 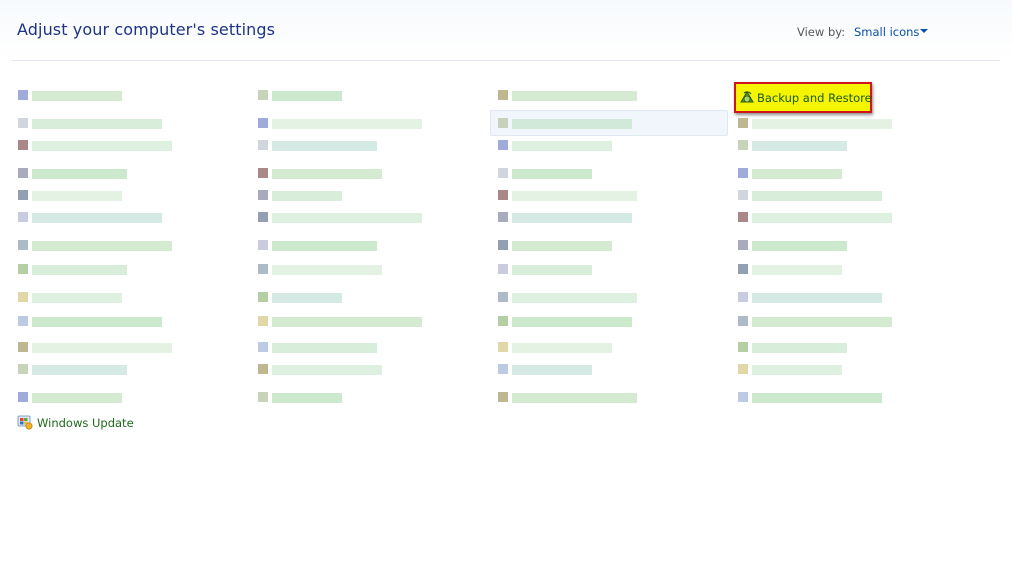 What do you see at coordinates (924, 31) in the screenshot?
I see `chevron-down-icon` at bounding box center [924, 31].